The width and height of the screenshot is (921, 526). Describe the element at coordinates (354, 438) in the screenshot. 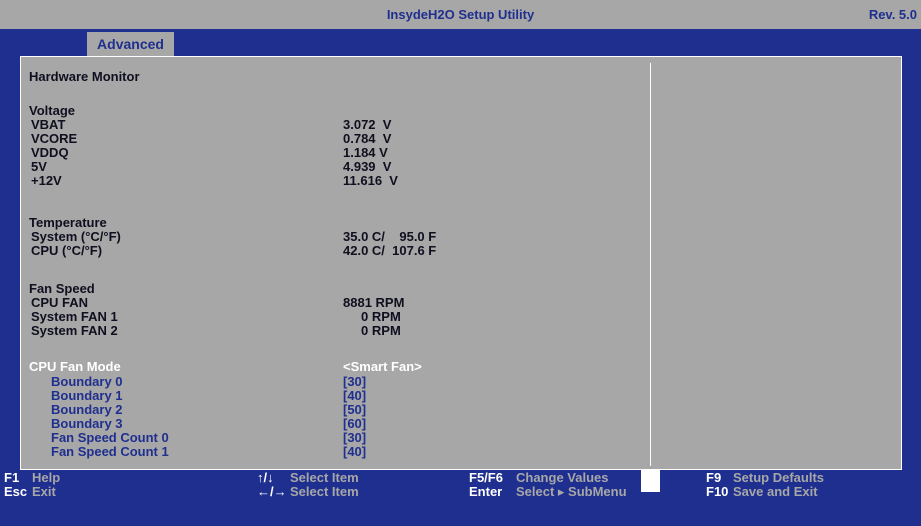

I see `fan-speed-count-0-value: [30]` at that location.